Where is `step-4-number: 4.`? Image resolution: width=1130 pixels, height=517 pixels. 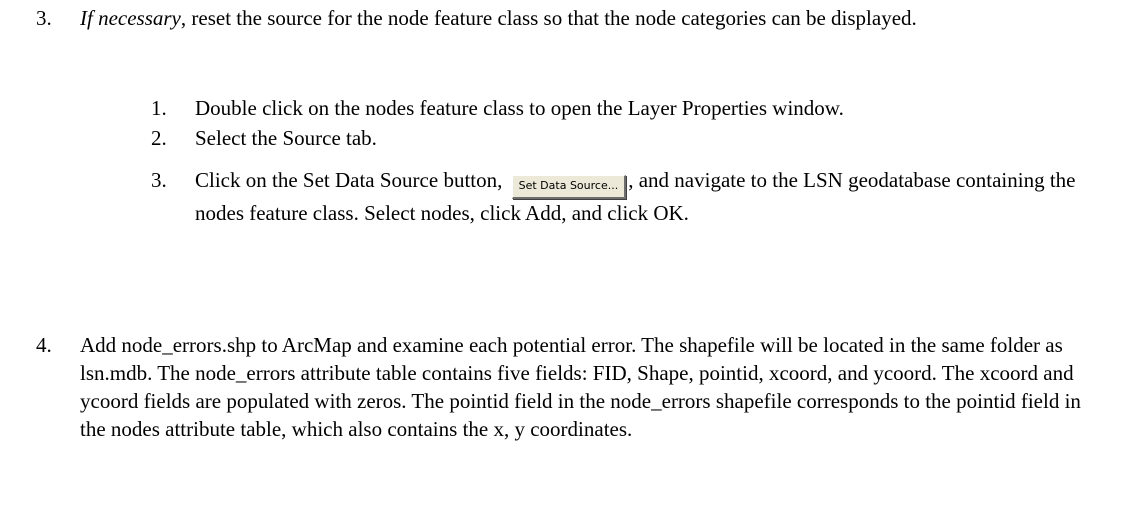 step-4-number: 4. is located at coordinates (44, 345).